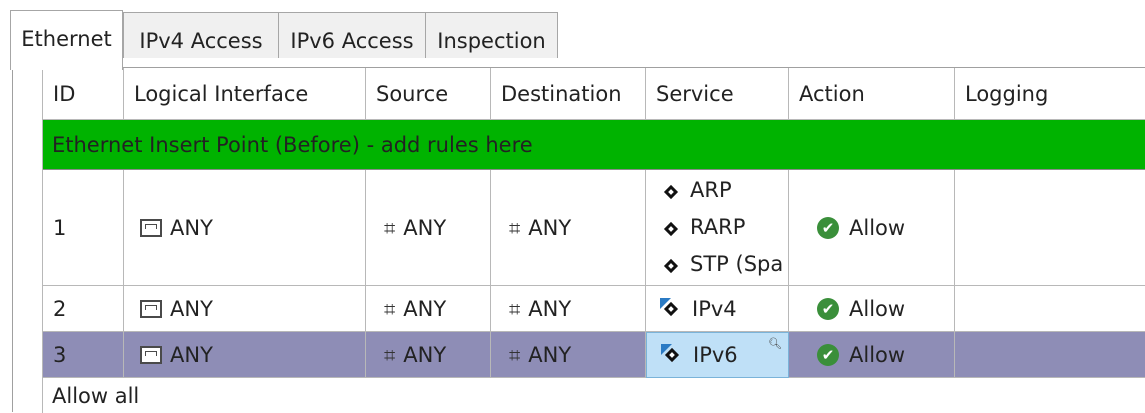 The image size is (1145, 413). Describe the element at coordinates (245, 94) in the screenshot. I see `column-header-logical-interface: Logical Interface` at that location.